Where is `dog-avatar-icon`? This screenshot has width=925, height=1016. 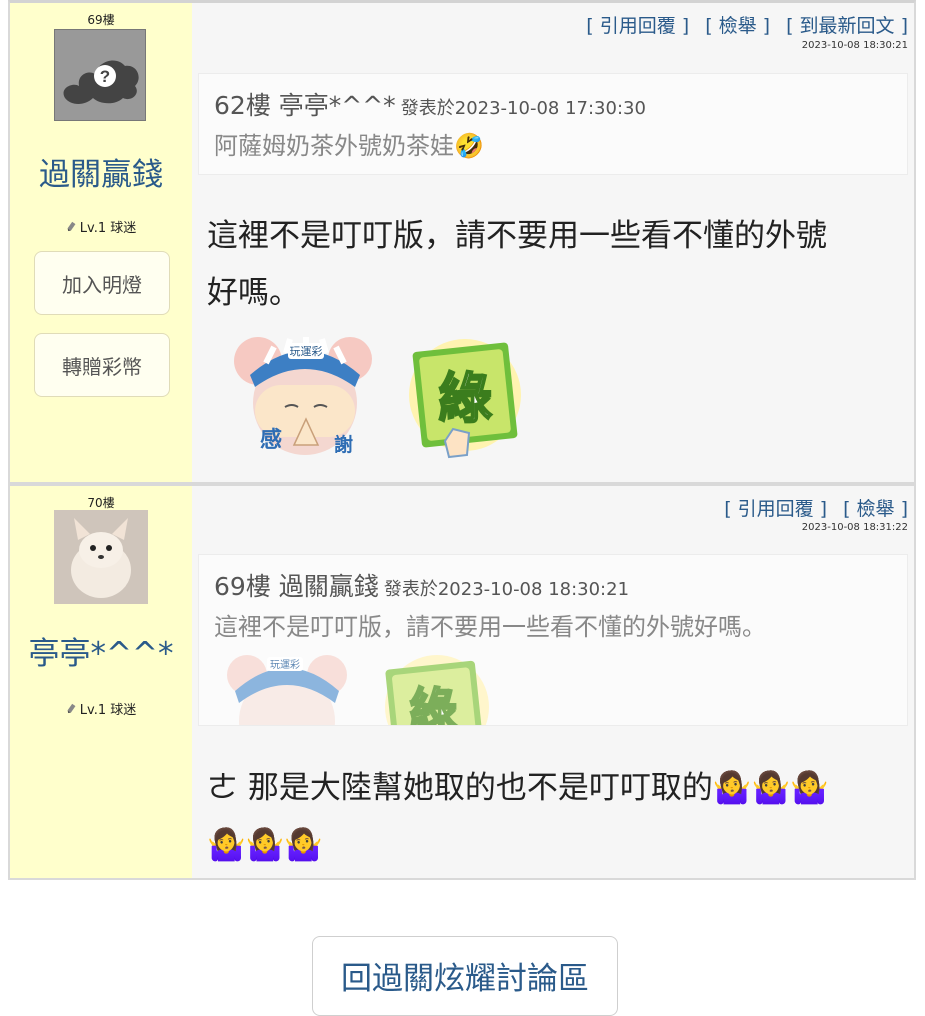 dog-avatar-icon is located at coordinates (101, 557).